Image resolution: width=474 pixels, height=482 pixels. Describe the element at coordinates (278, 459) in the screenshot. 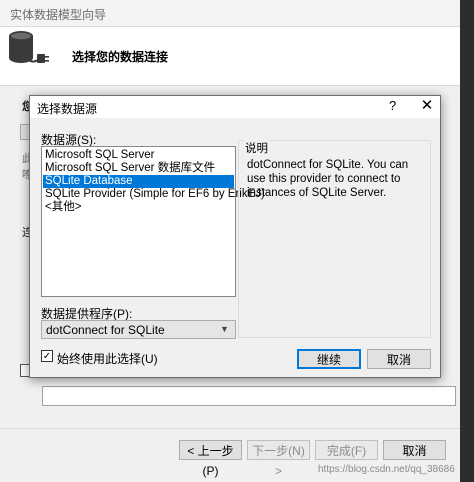

I see `next-button: 下一步(N) >` at that location.